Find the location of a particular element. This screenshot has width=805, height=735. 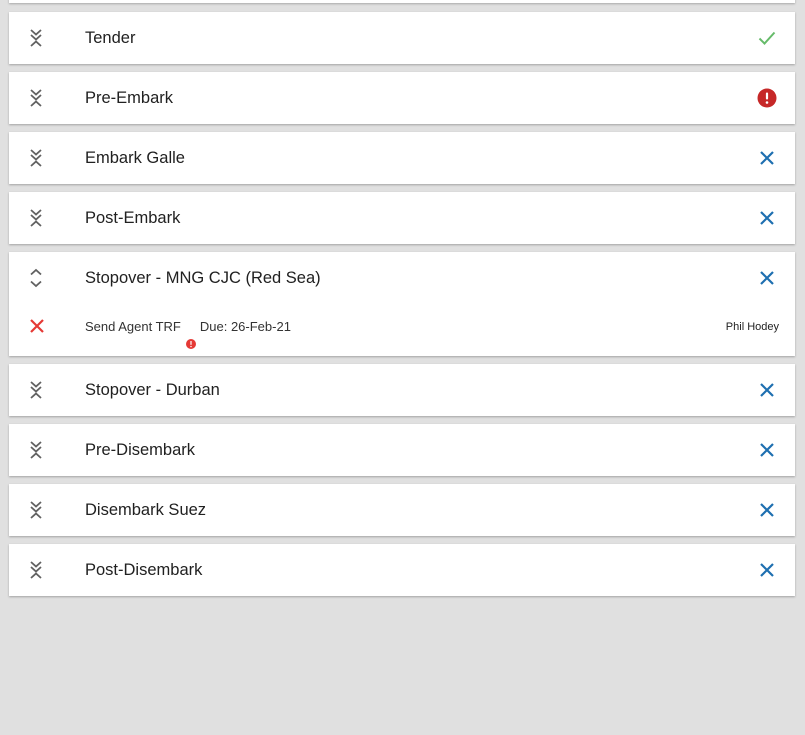

stage-header: Post-Embark is located at coordinates (402, 218).